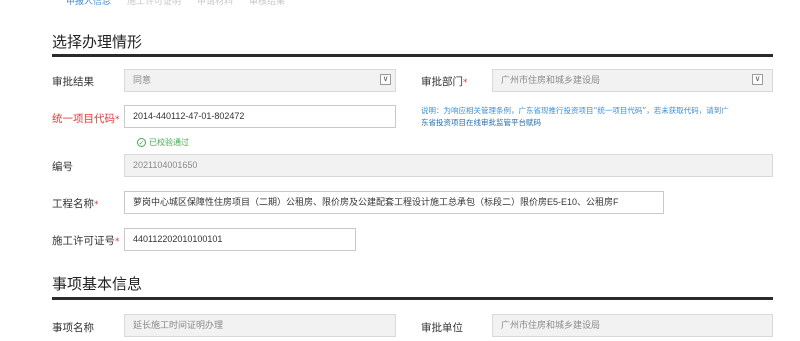 The height and width of the screenshot is (341, 800). Describe the element at coordinates (598, 123) in the screenshot. I see `hint-line-2: 东省投资项目在线审批监管平台赋码` at that location.